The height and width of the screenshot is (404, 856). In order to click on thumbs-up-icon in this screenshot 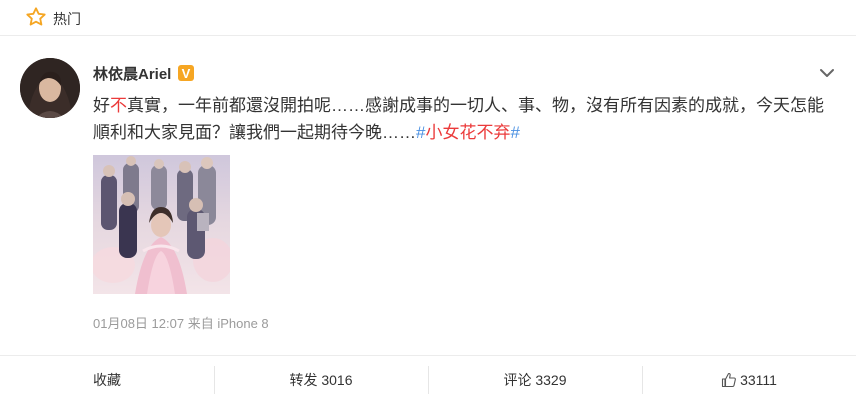, I will do `click(729, 380)`.